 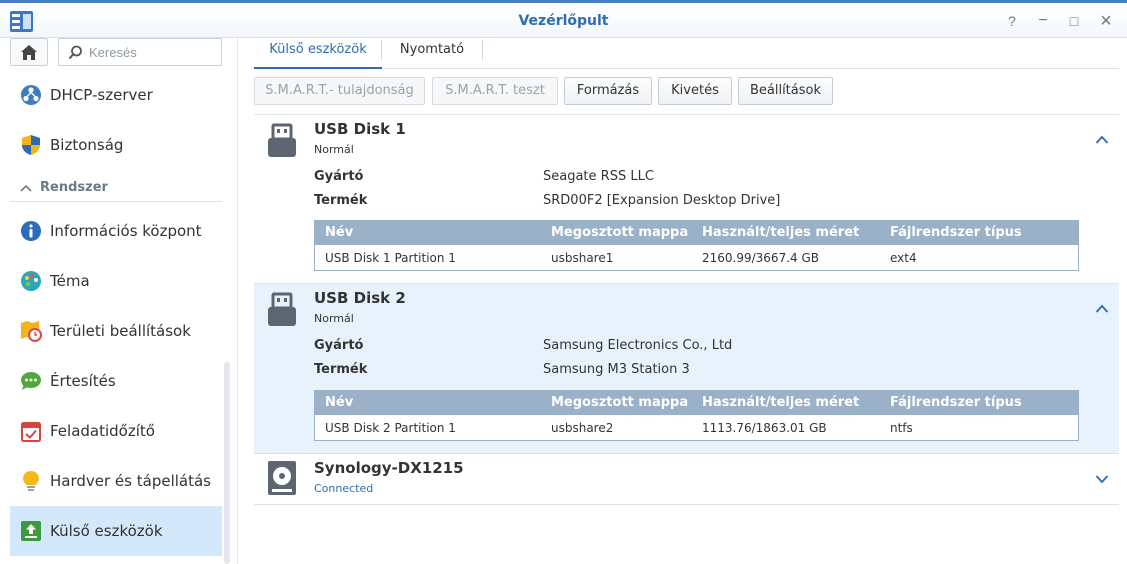 What do you see at coordinates (31, 381) in the screenshot?
I see `chat-bubble-icon` at bounding box center [31, 381].